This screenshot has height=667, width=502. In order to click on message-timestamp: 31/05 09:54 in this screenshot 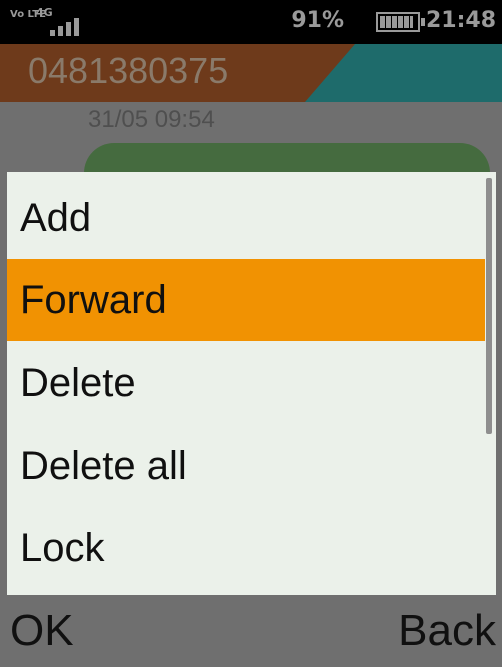, I will do `click(151, 119)`.